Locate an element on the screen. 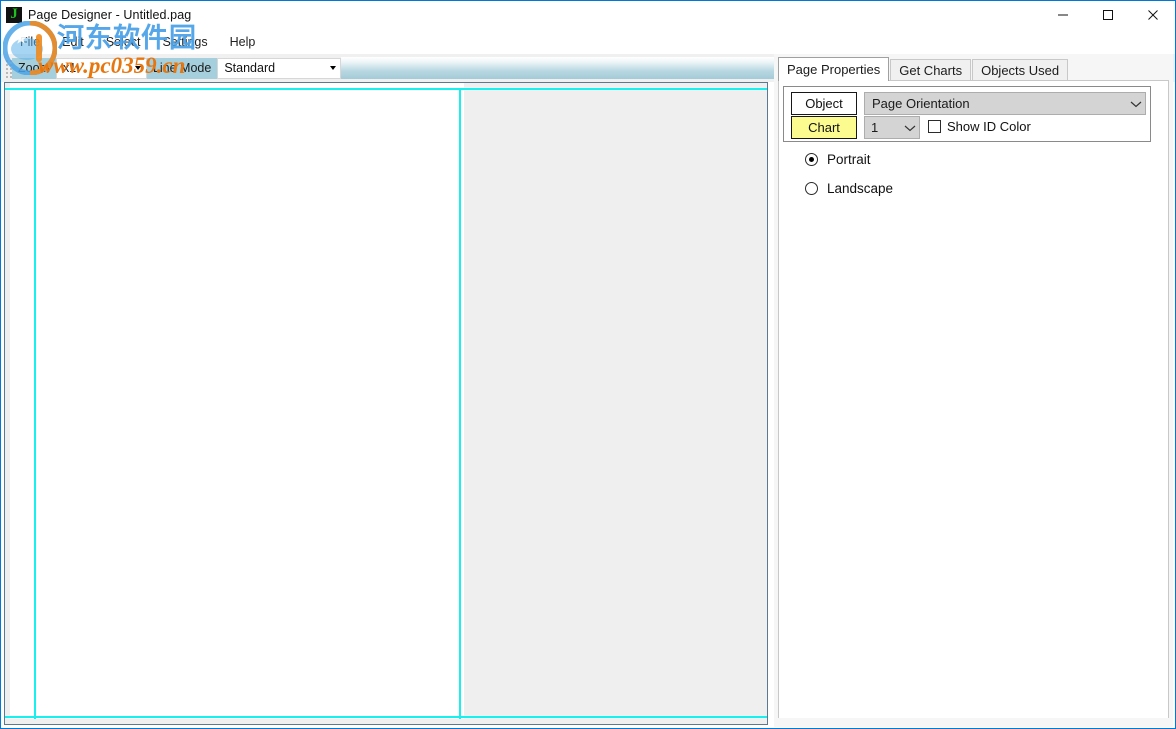 The height and width of the screenshot is (729, 1176). title-bar: J Page Designer - Untitled.pag is located at coordinates (588, 15).